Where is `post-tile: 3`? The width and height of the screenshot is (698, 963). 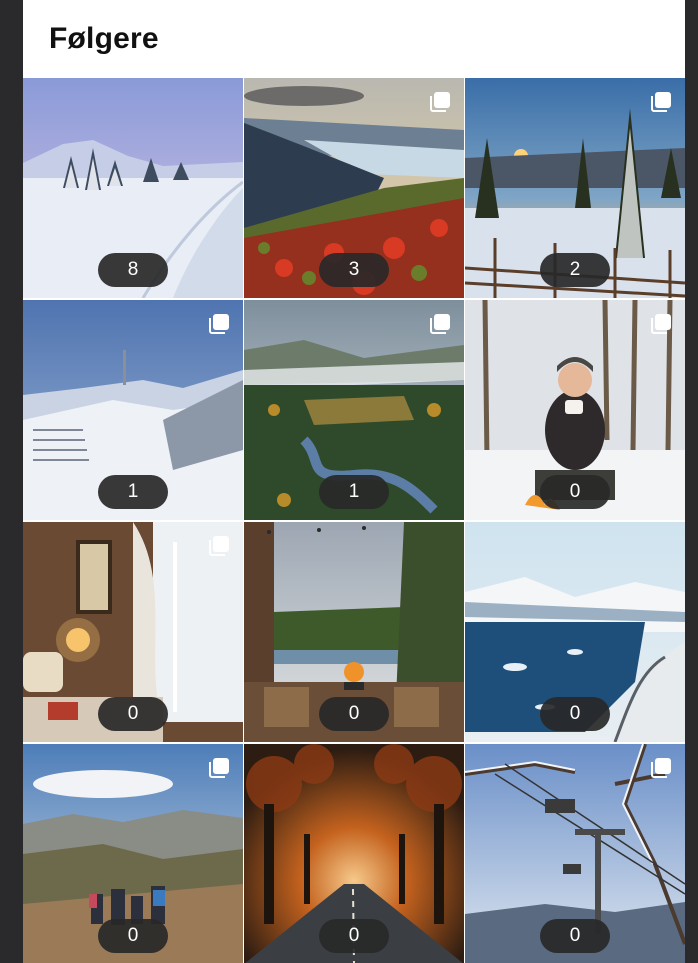 post-tile: 3 is located at coordinates (354, 188).